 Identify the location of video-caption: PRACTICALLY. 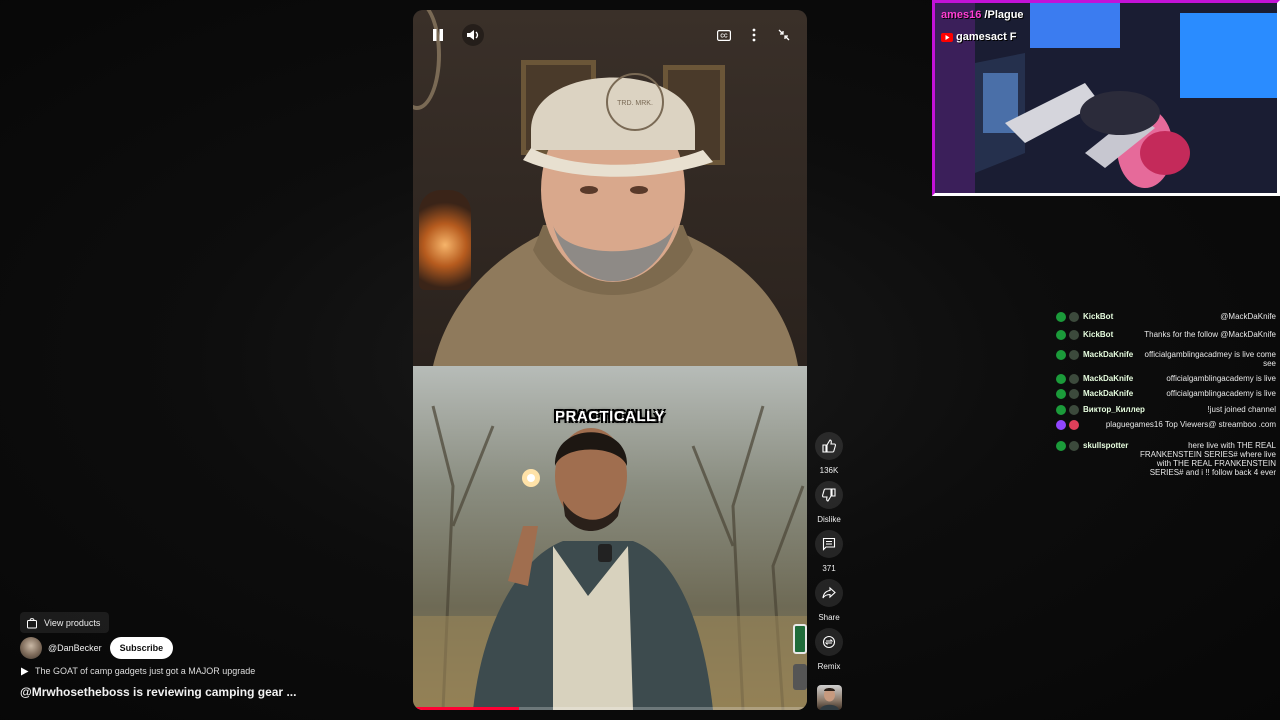
(610, 416).